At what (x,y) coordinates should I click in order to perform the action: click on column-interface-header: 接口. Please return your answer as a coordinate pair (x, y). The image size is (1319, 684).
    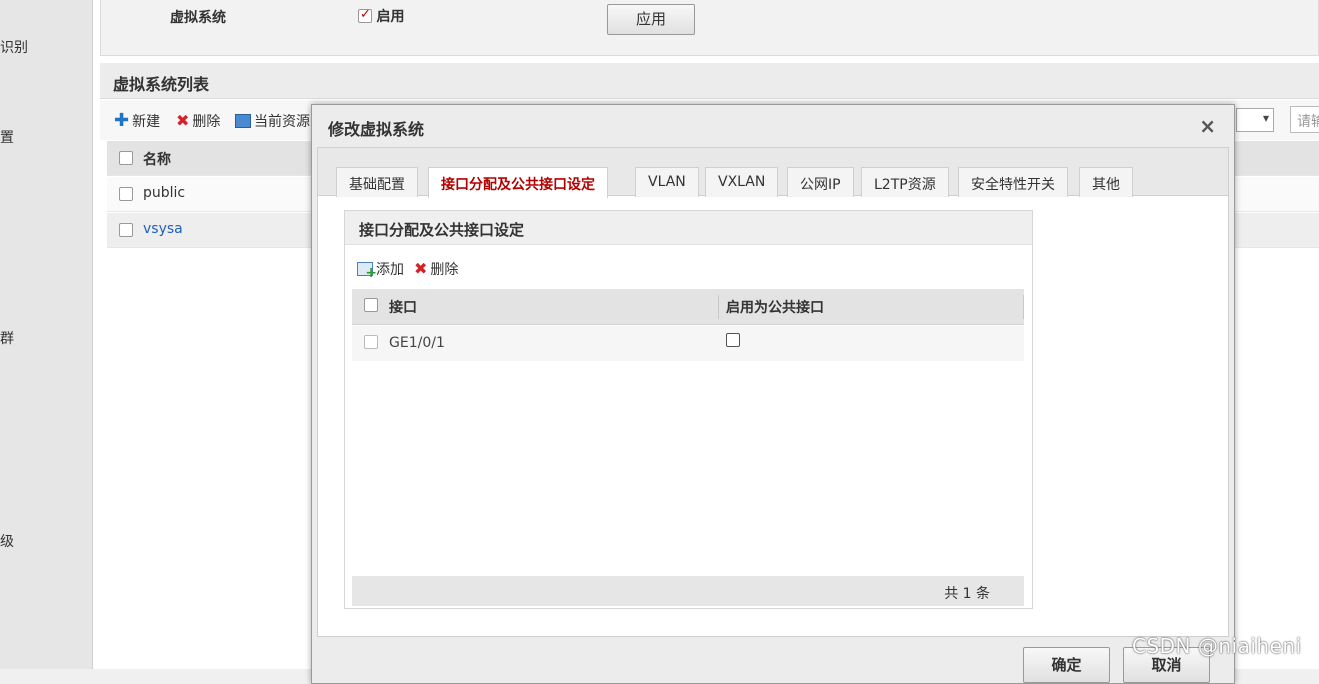
    Looking at the image, I should click on (403, 308).